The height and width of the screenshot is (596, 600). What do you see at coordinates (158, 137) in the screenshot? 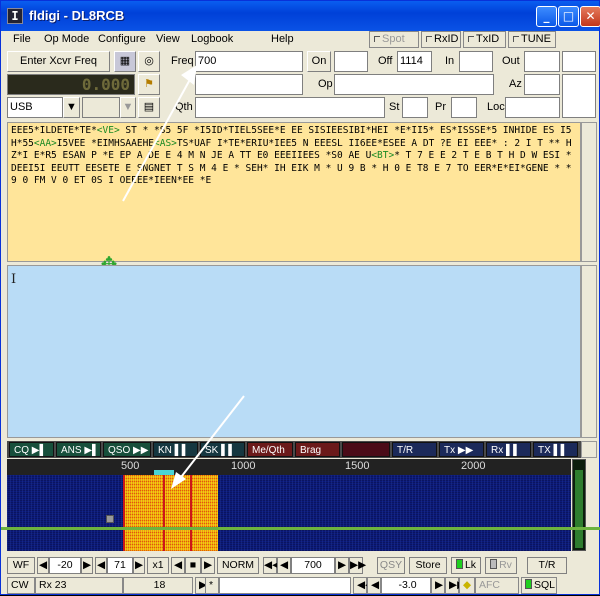
I see `arrow-to-freq-field` at bounding box center [158, 137].